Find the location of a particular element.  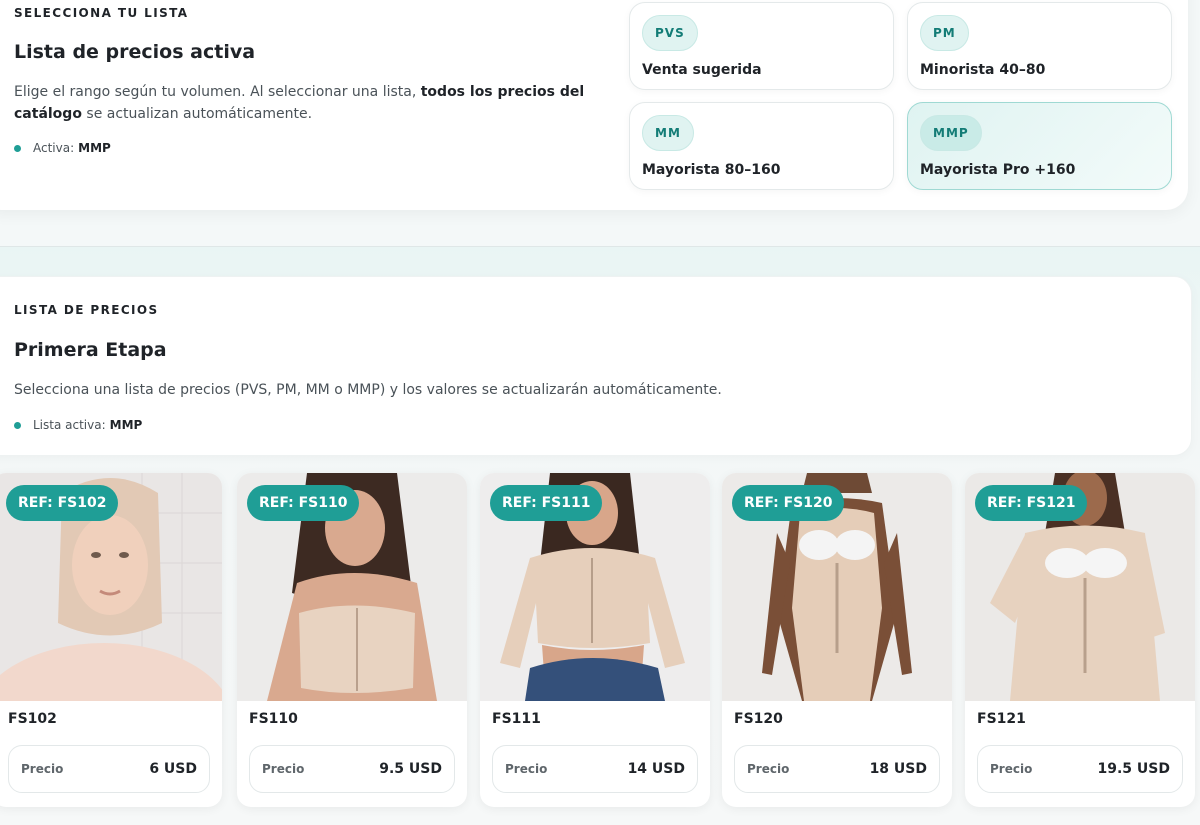

price-option-pm: PM Minorista 40–80 is located at coordinates (1039, 46).